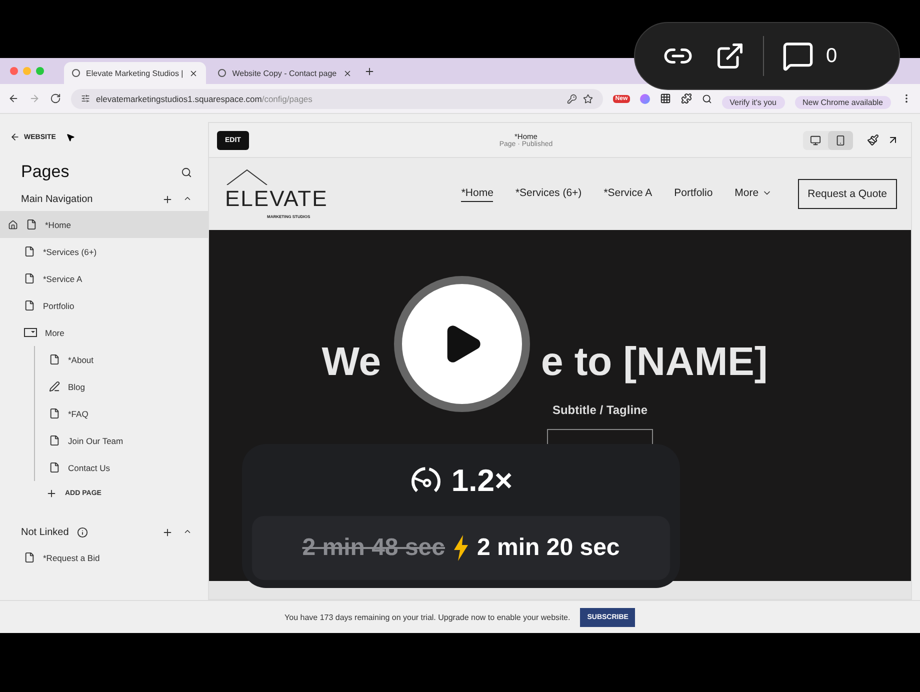 This screenshot has width=920, height=692. What do you see at coordinates (70, 137) in the screenshot?
I see `cursor-icon` at bounding box center [70, 137].